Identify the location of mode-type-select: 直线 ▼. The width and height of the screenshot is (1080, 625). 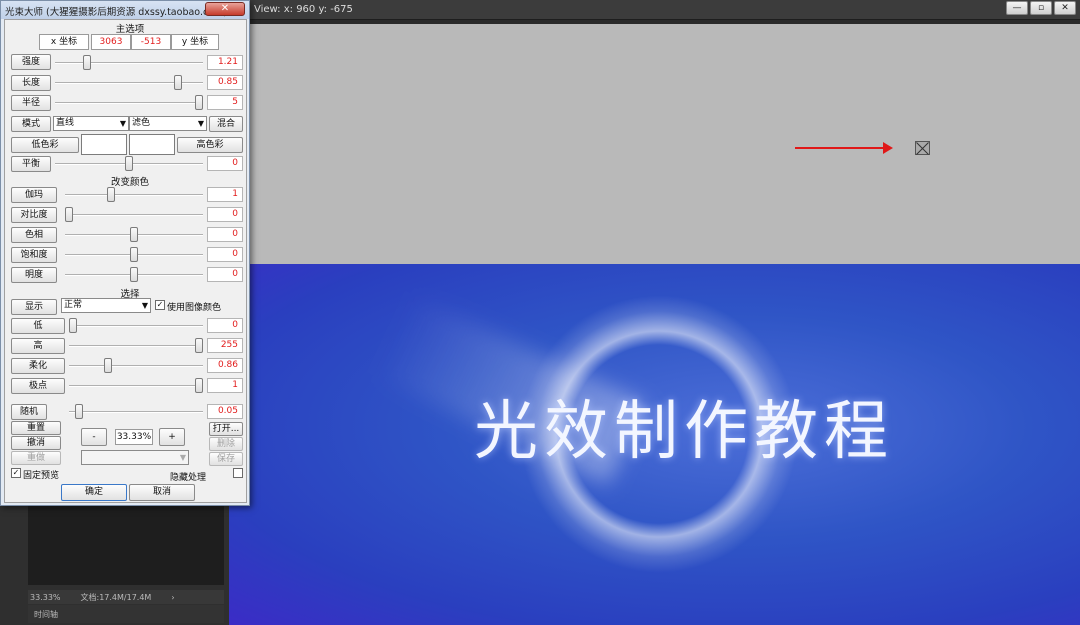
(91, 123).